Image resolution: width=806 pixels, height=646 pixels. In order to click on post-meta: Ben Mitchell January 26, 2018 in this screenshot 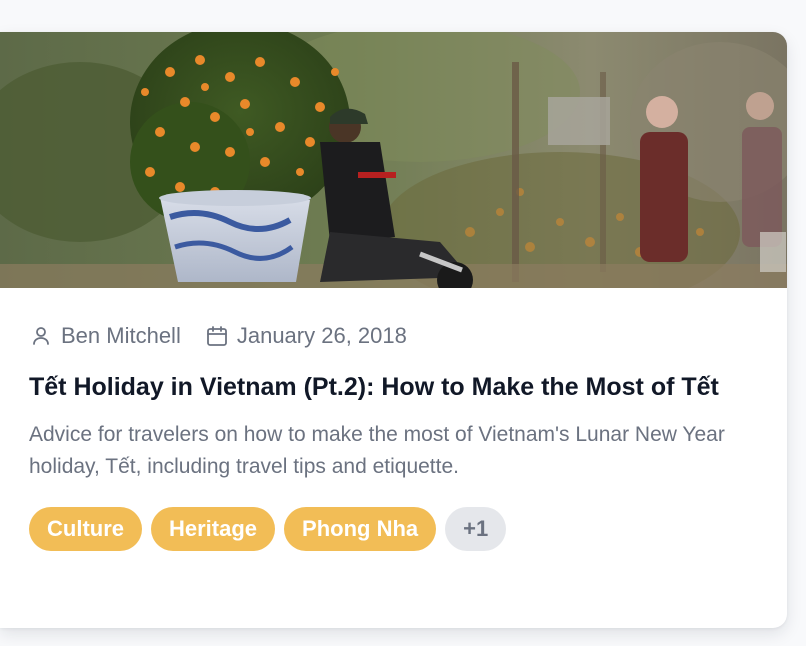, I will do `click(394, 336)`.